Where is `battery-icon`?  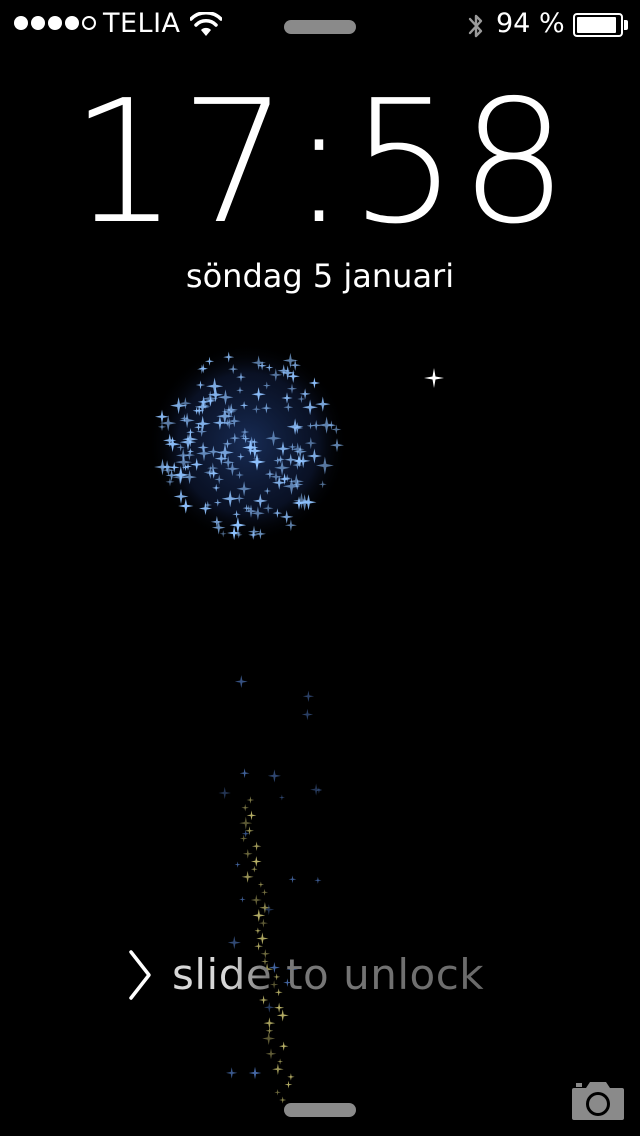
battery-icon is located at coordinates (598, 25).